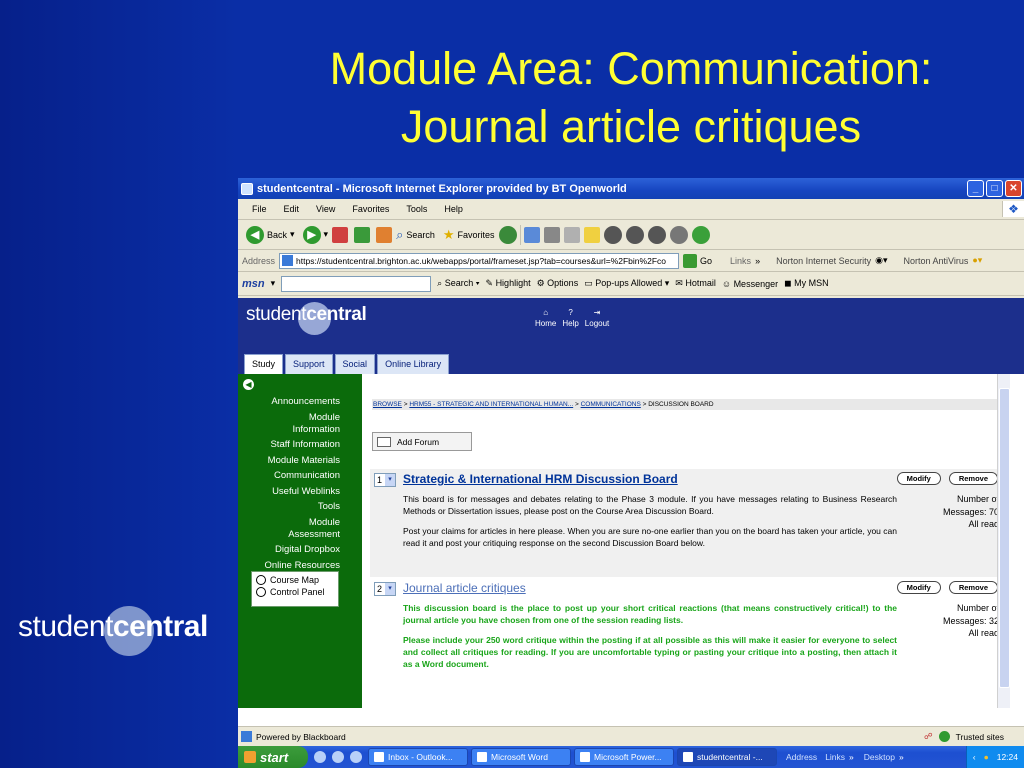 The image size is (1024, 768). What do you see at coordinates (801, 757) in the screenshot?
I see `taskbar-address: Address` at bounding box center [801, 757].